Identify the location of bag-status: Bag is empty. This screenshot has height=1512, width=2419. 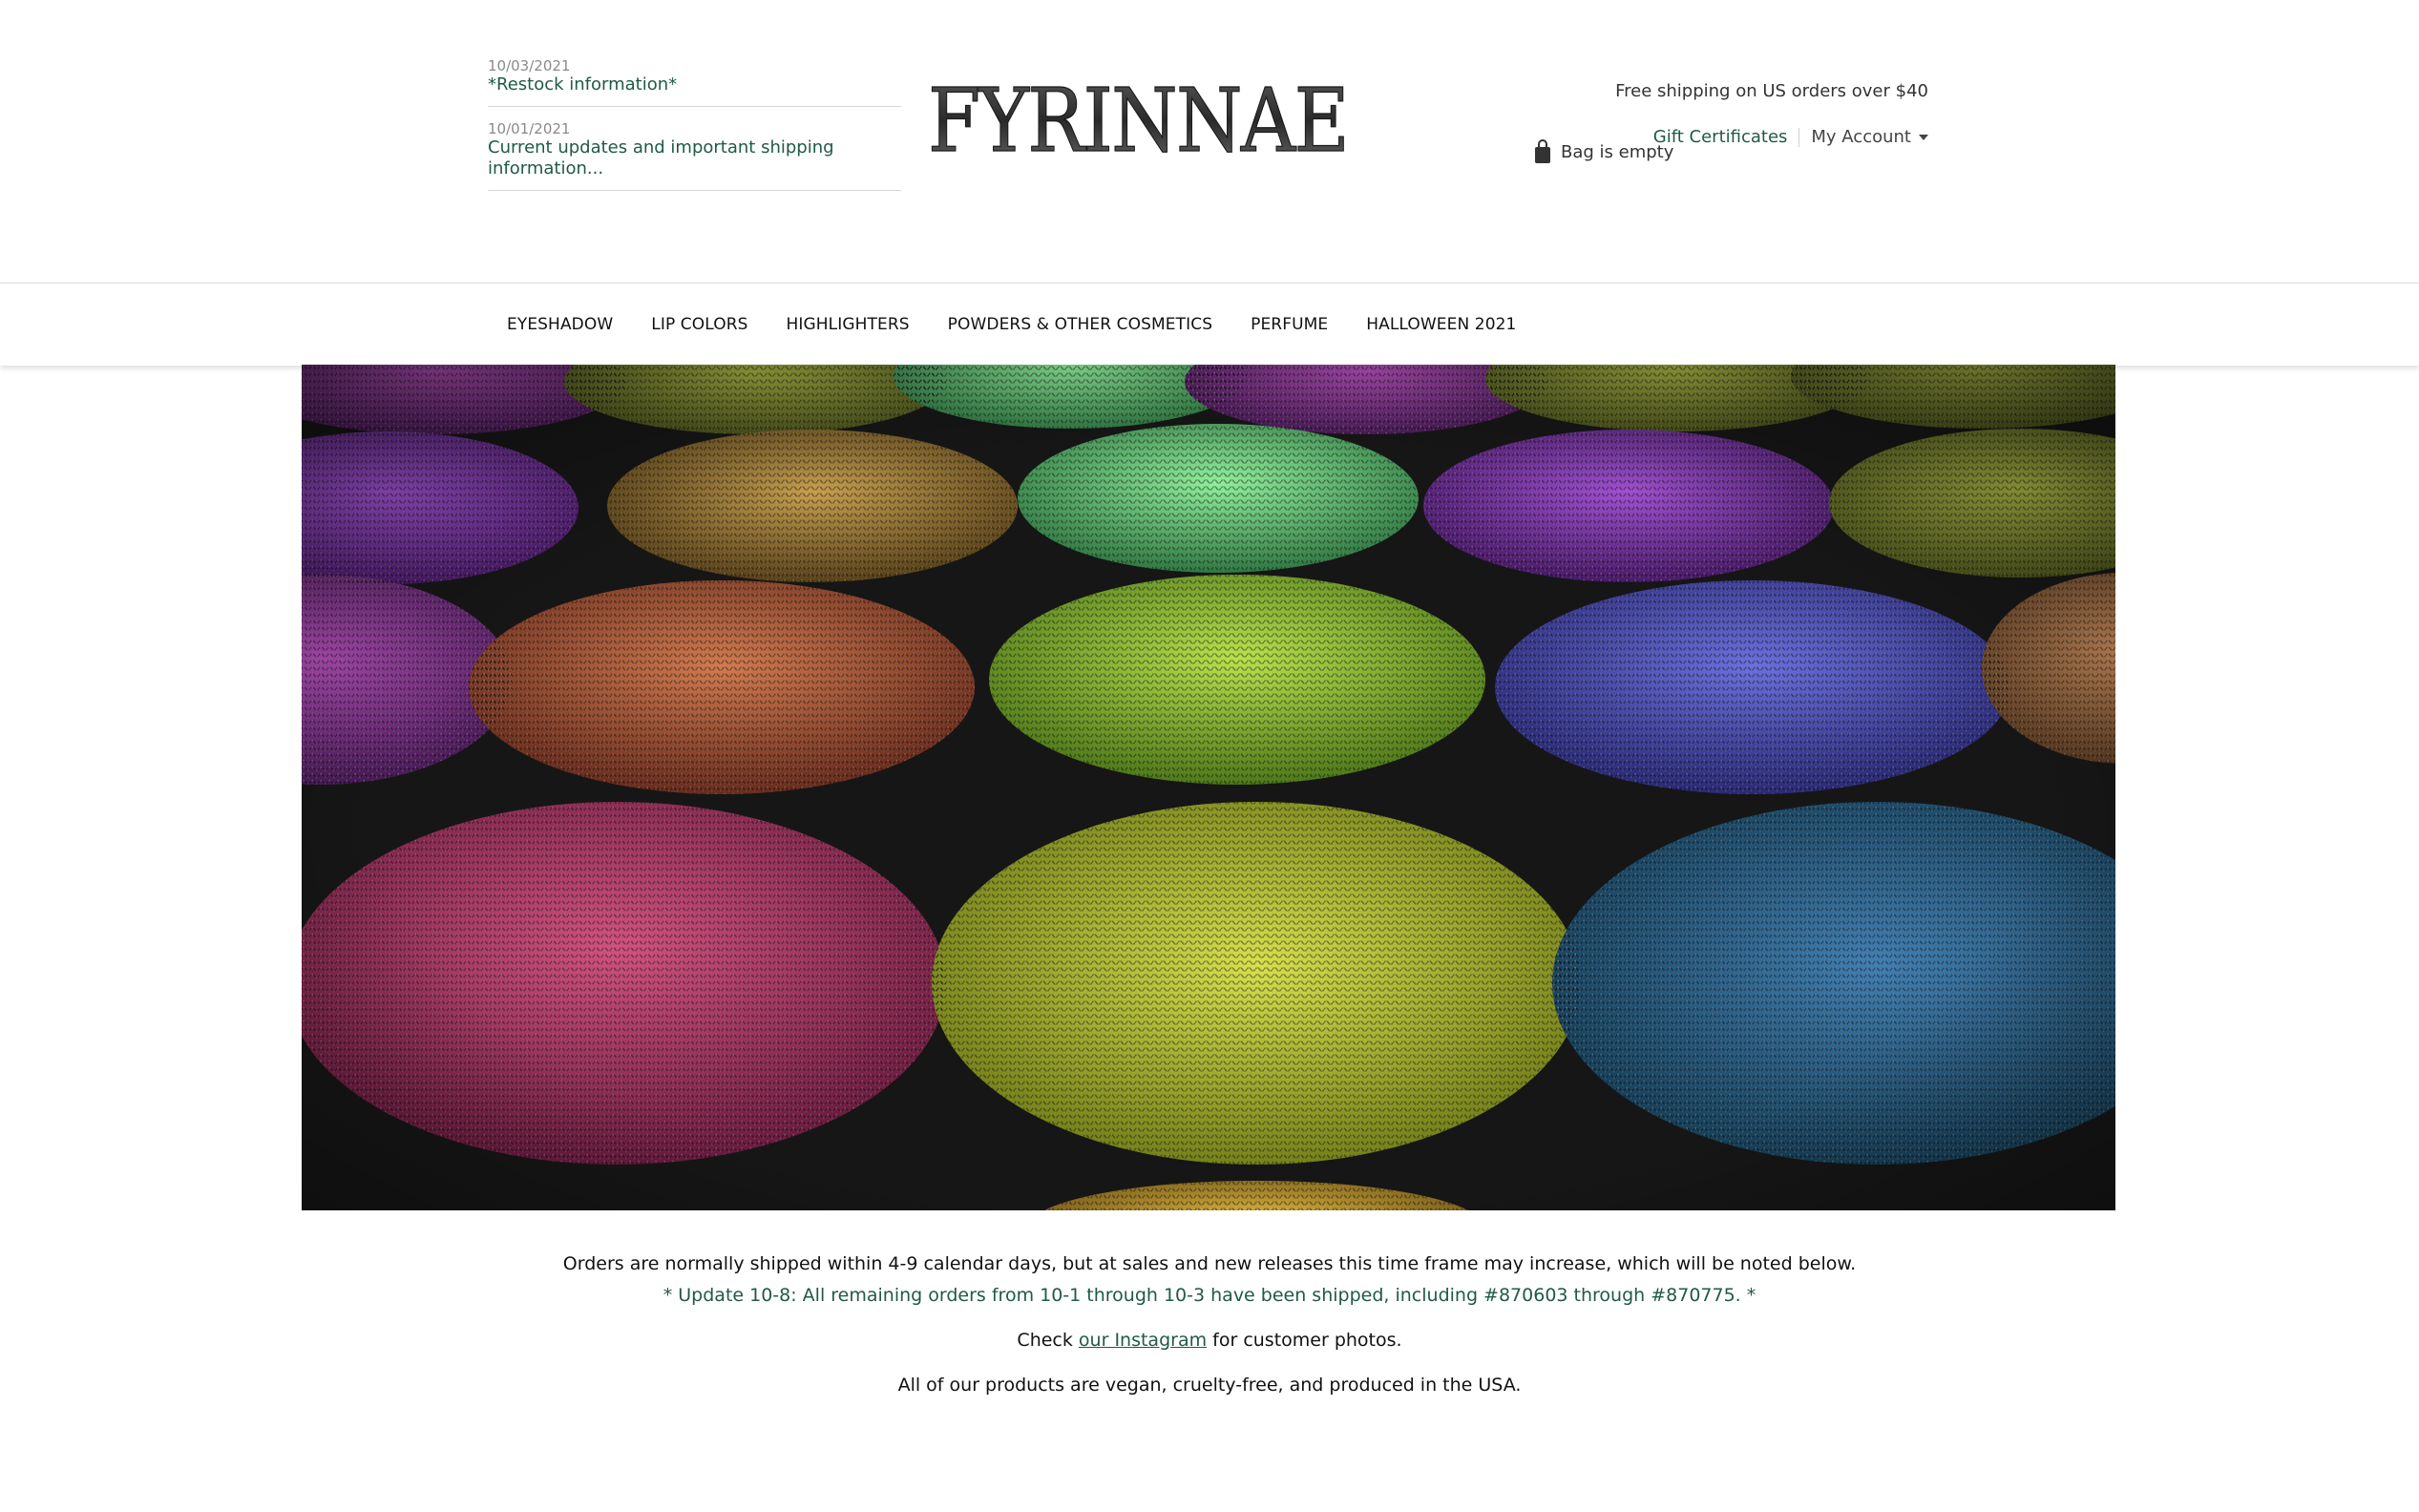
(1618, 151).